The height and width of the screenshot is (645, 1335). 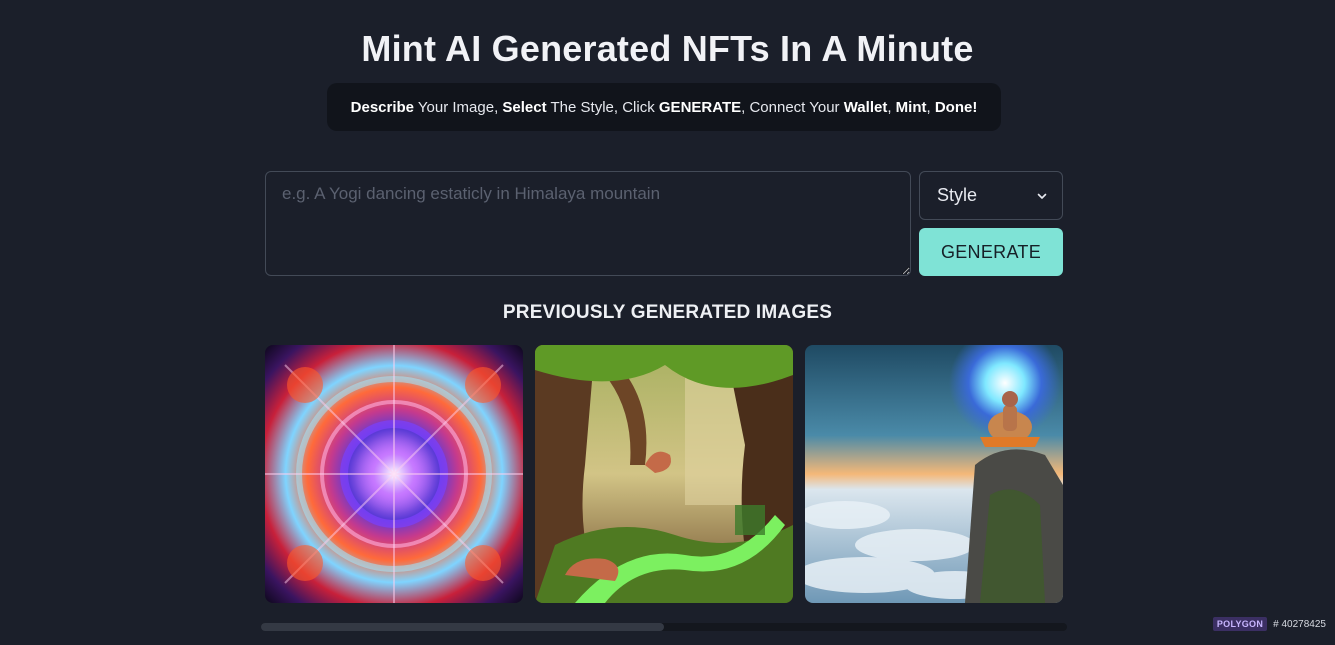 I want to click on instruction-step-8: Mint, so click(x=911, y=107).